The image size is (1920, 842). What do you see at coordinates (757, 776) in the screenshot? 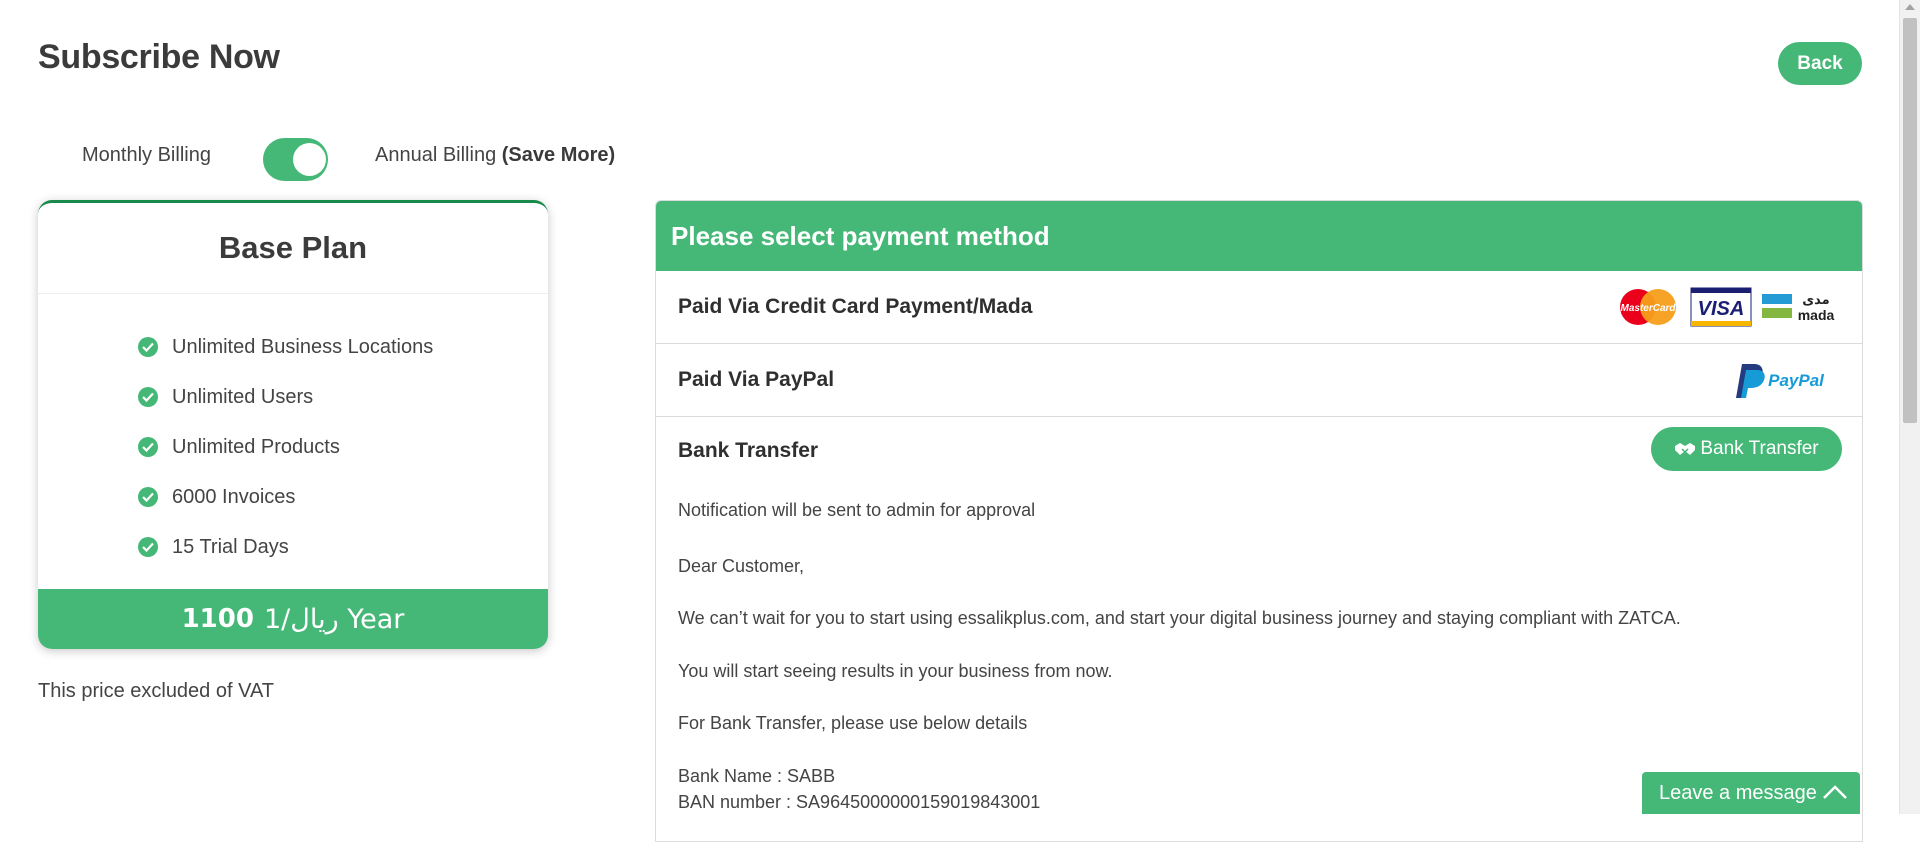
I see `bank-name-text: Bank Name : SABB` at bounding box center [757, 776].